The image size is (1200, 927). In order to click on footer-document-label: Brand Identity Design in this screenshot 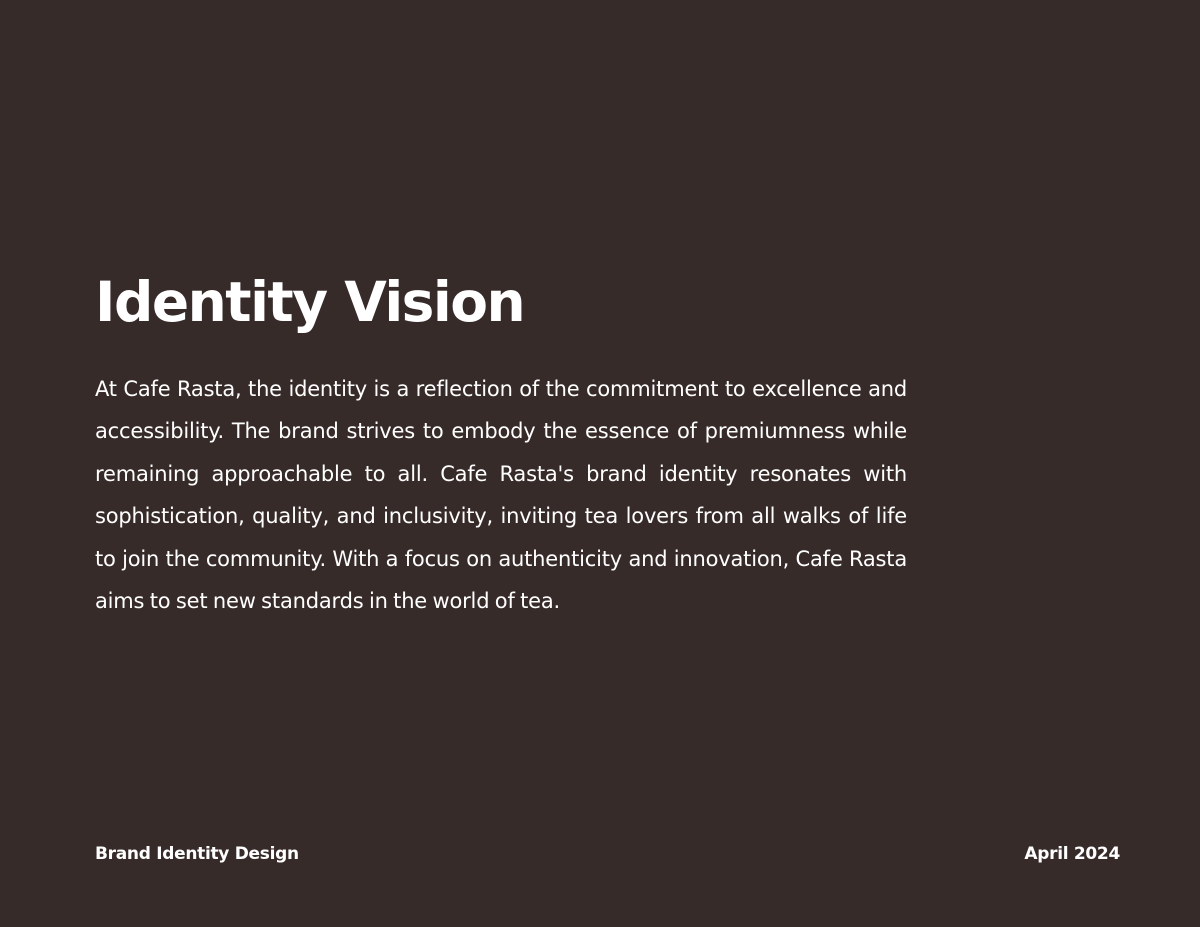, I will do `click(197, 854)`.